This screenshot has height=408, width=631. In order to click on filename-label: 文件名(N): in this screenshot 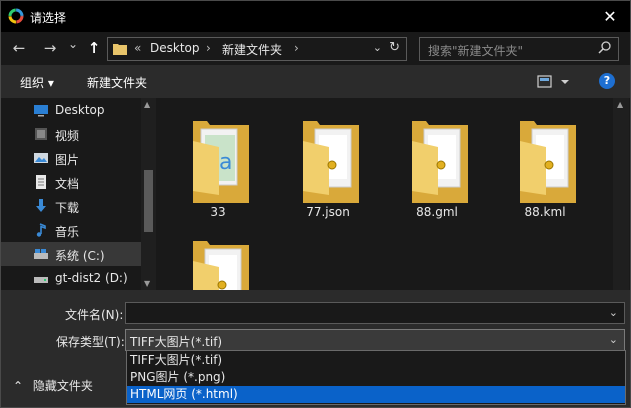, I will do `click(94, 315)`.